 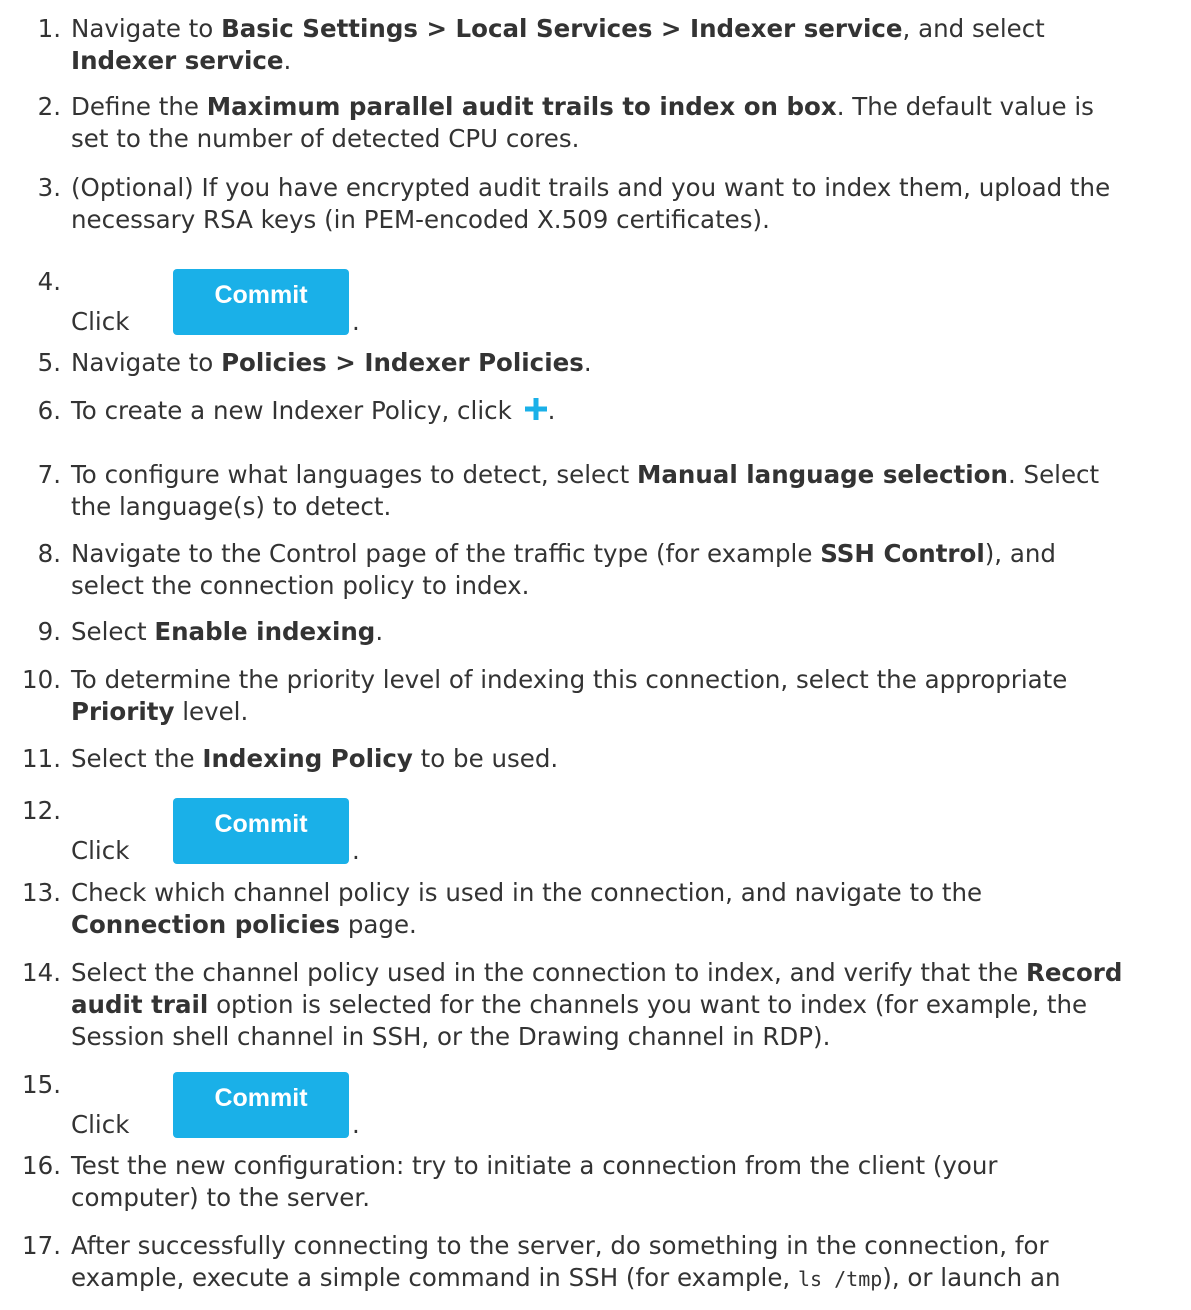 What do you see at coordinates (220, 1197) in the screenshot?
I see `text-segment: computer) to the server.` at bounding box center [220, 1197].